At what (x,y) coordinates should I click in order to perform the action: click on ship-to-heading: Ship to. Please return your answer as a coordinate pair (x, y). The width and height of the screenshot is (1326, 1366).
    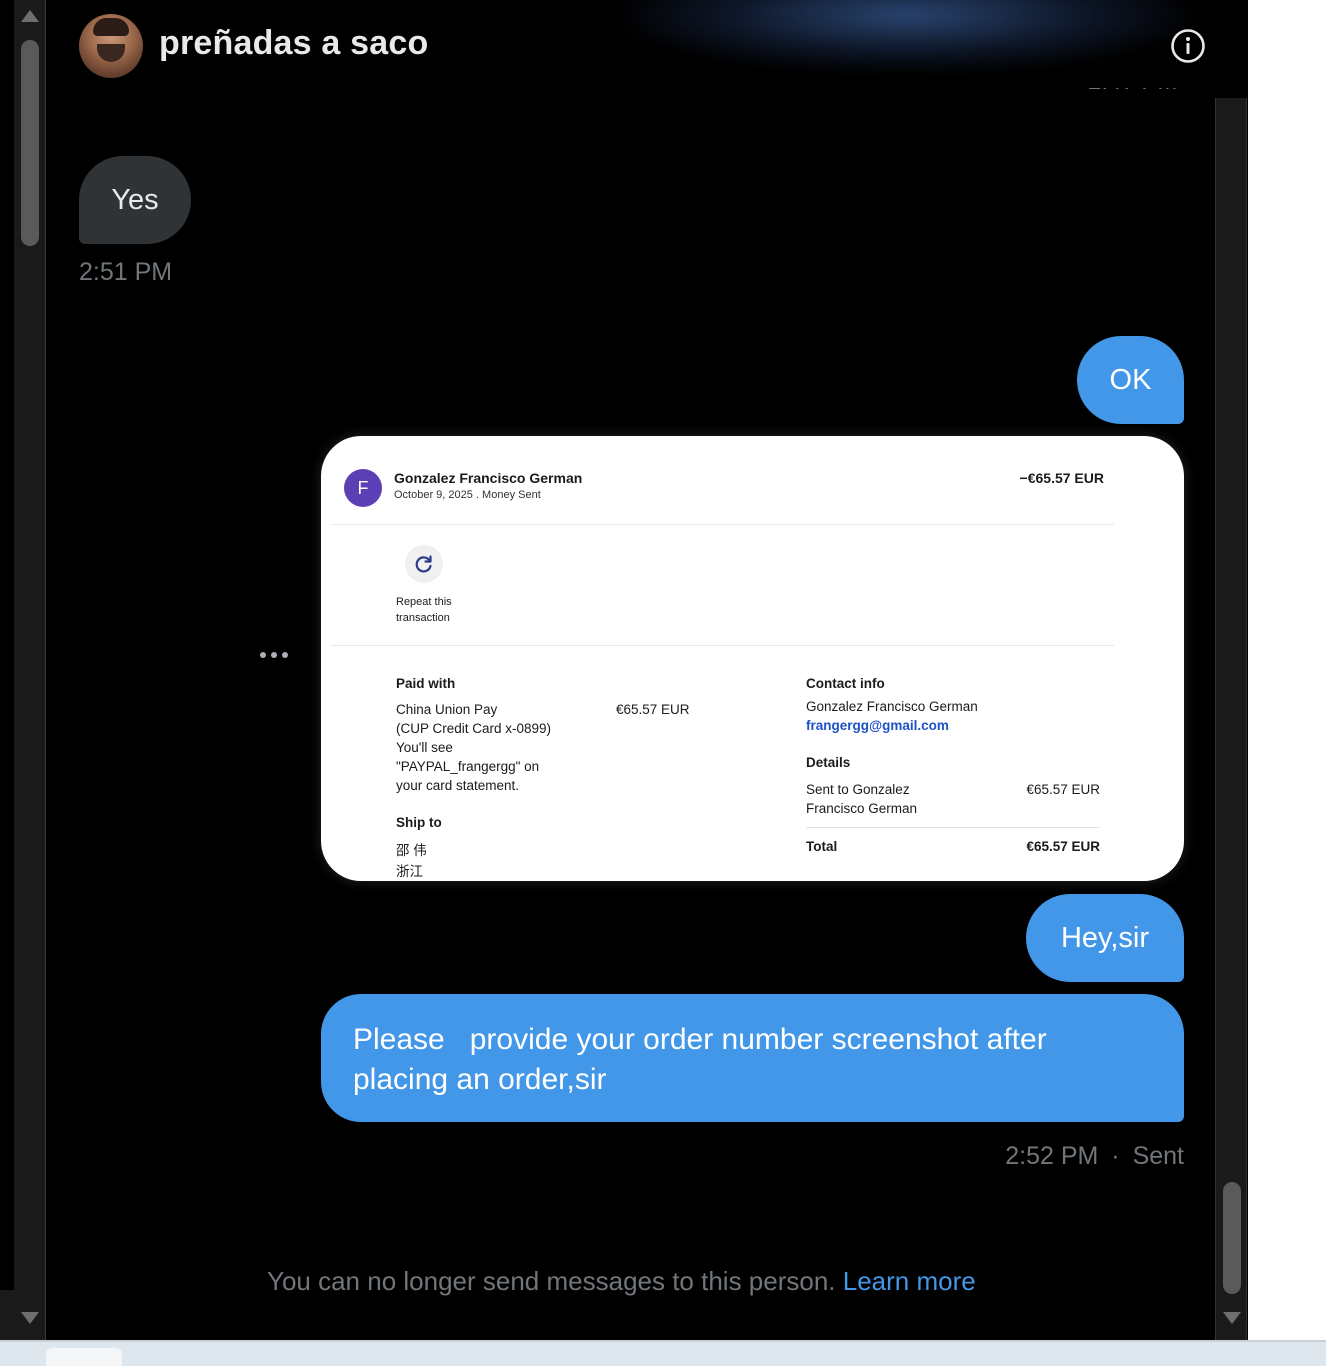
    Looking at the image, I should click on (419, 822).